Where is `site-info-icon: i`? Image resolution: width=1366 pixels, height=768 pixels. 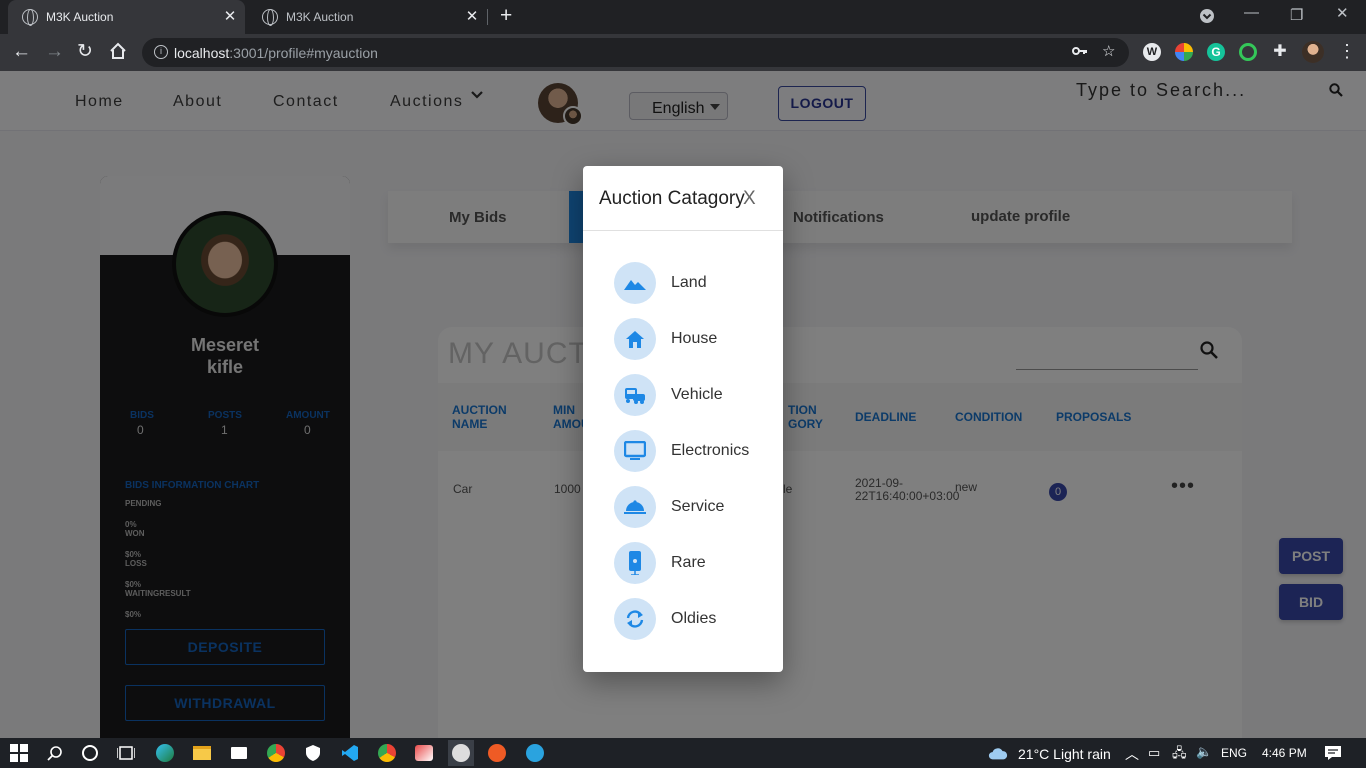
site-info-icon: i is located at coordinates (161, 52).